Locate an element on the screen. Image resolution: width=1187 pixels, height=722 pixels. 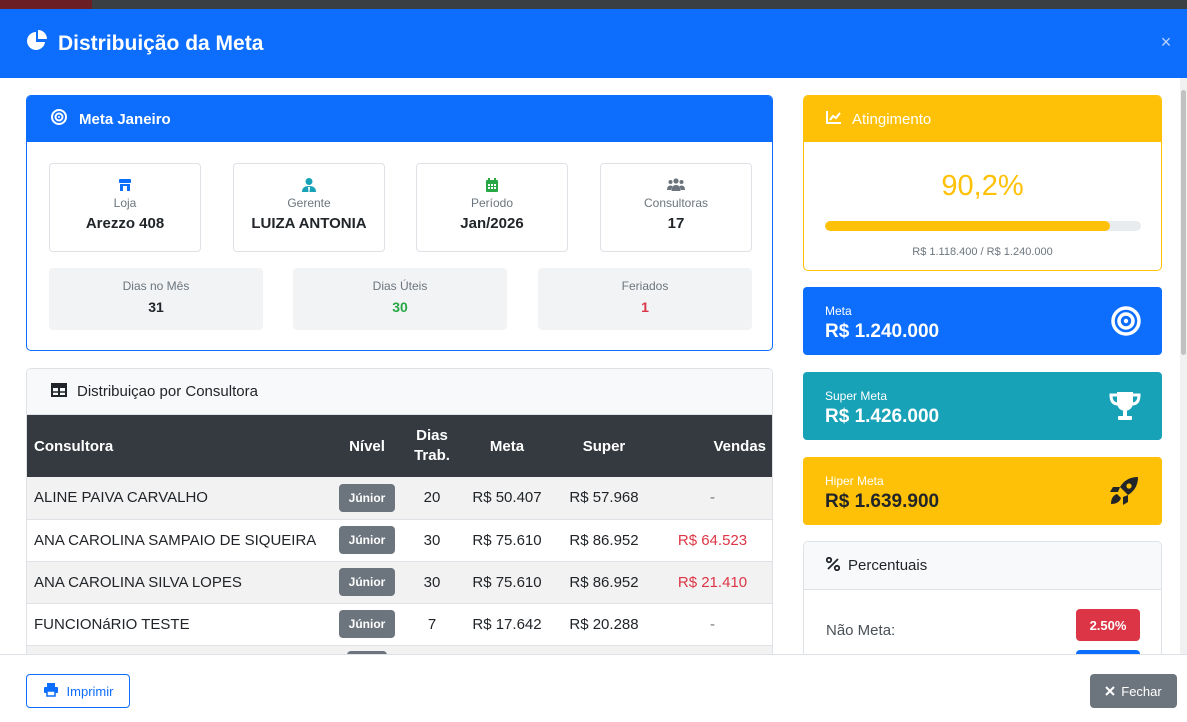
print-label: Imprimir is located at coordinates (90, 691).